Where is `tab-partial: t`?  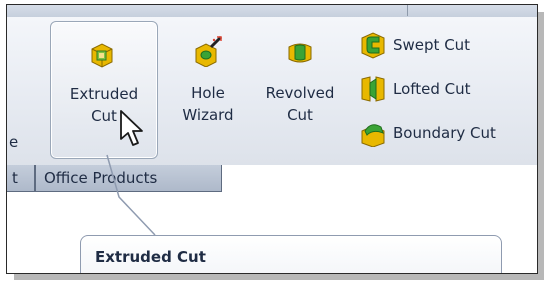
tab-partial: t is located at coordinates (21, 178).